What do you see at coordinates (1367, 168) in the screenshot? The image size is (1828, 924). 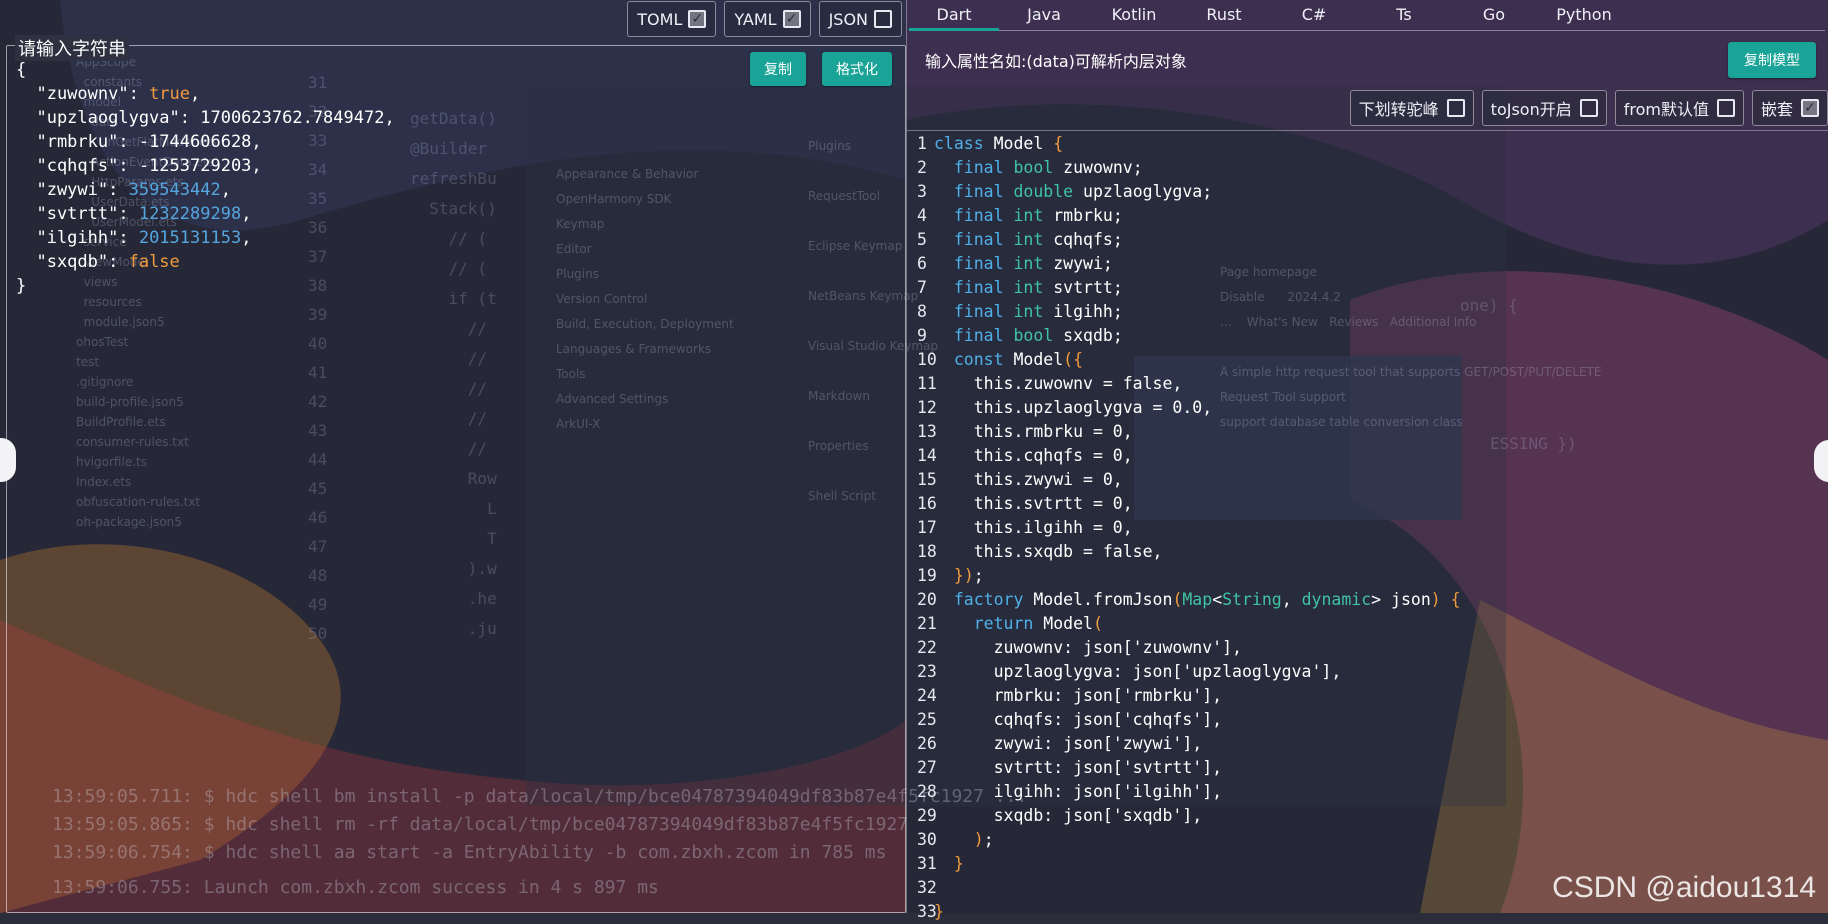 I see `code-line: 2 final bool zuwownv;` at bounding box center [1367, 168].